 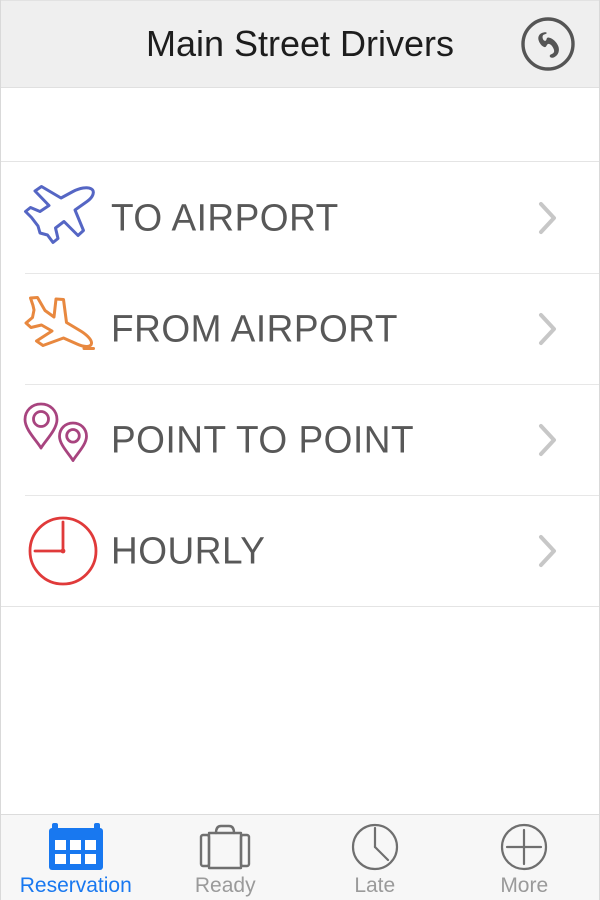 I want to click on tab-ready: Ready, so click(x=226, y=857).